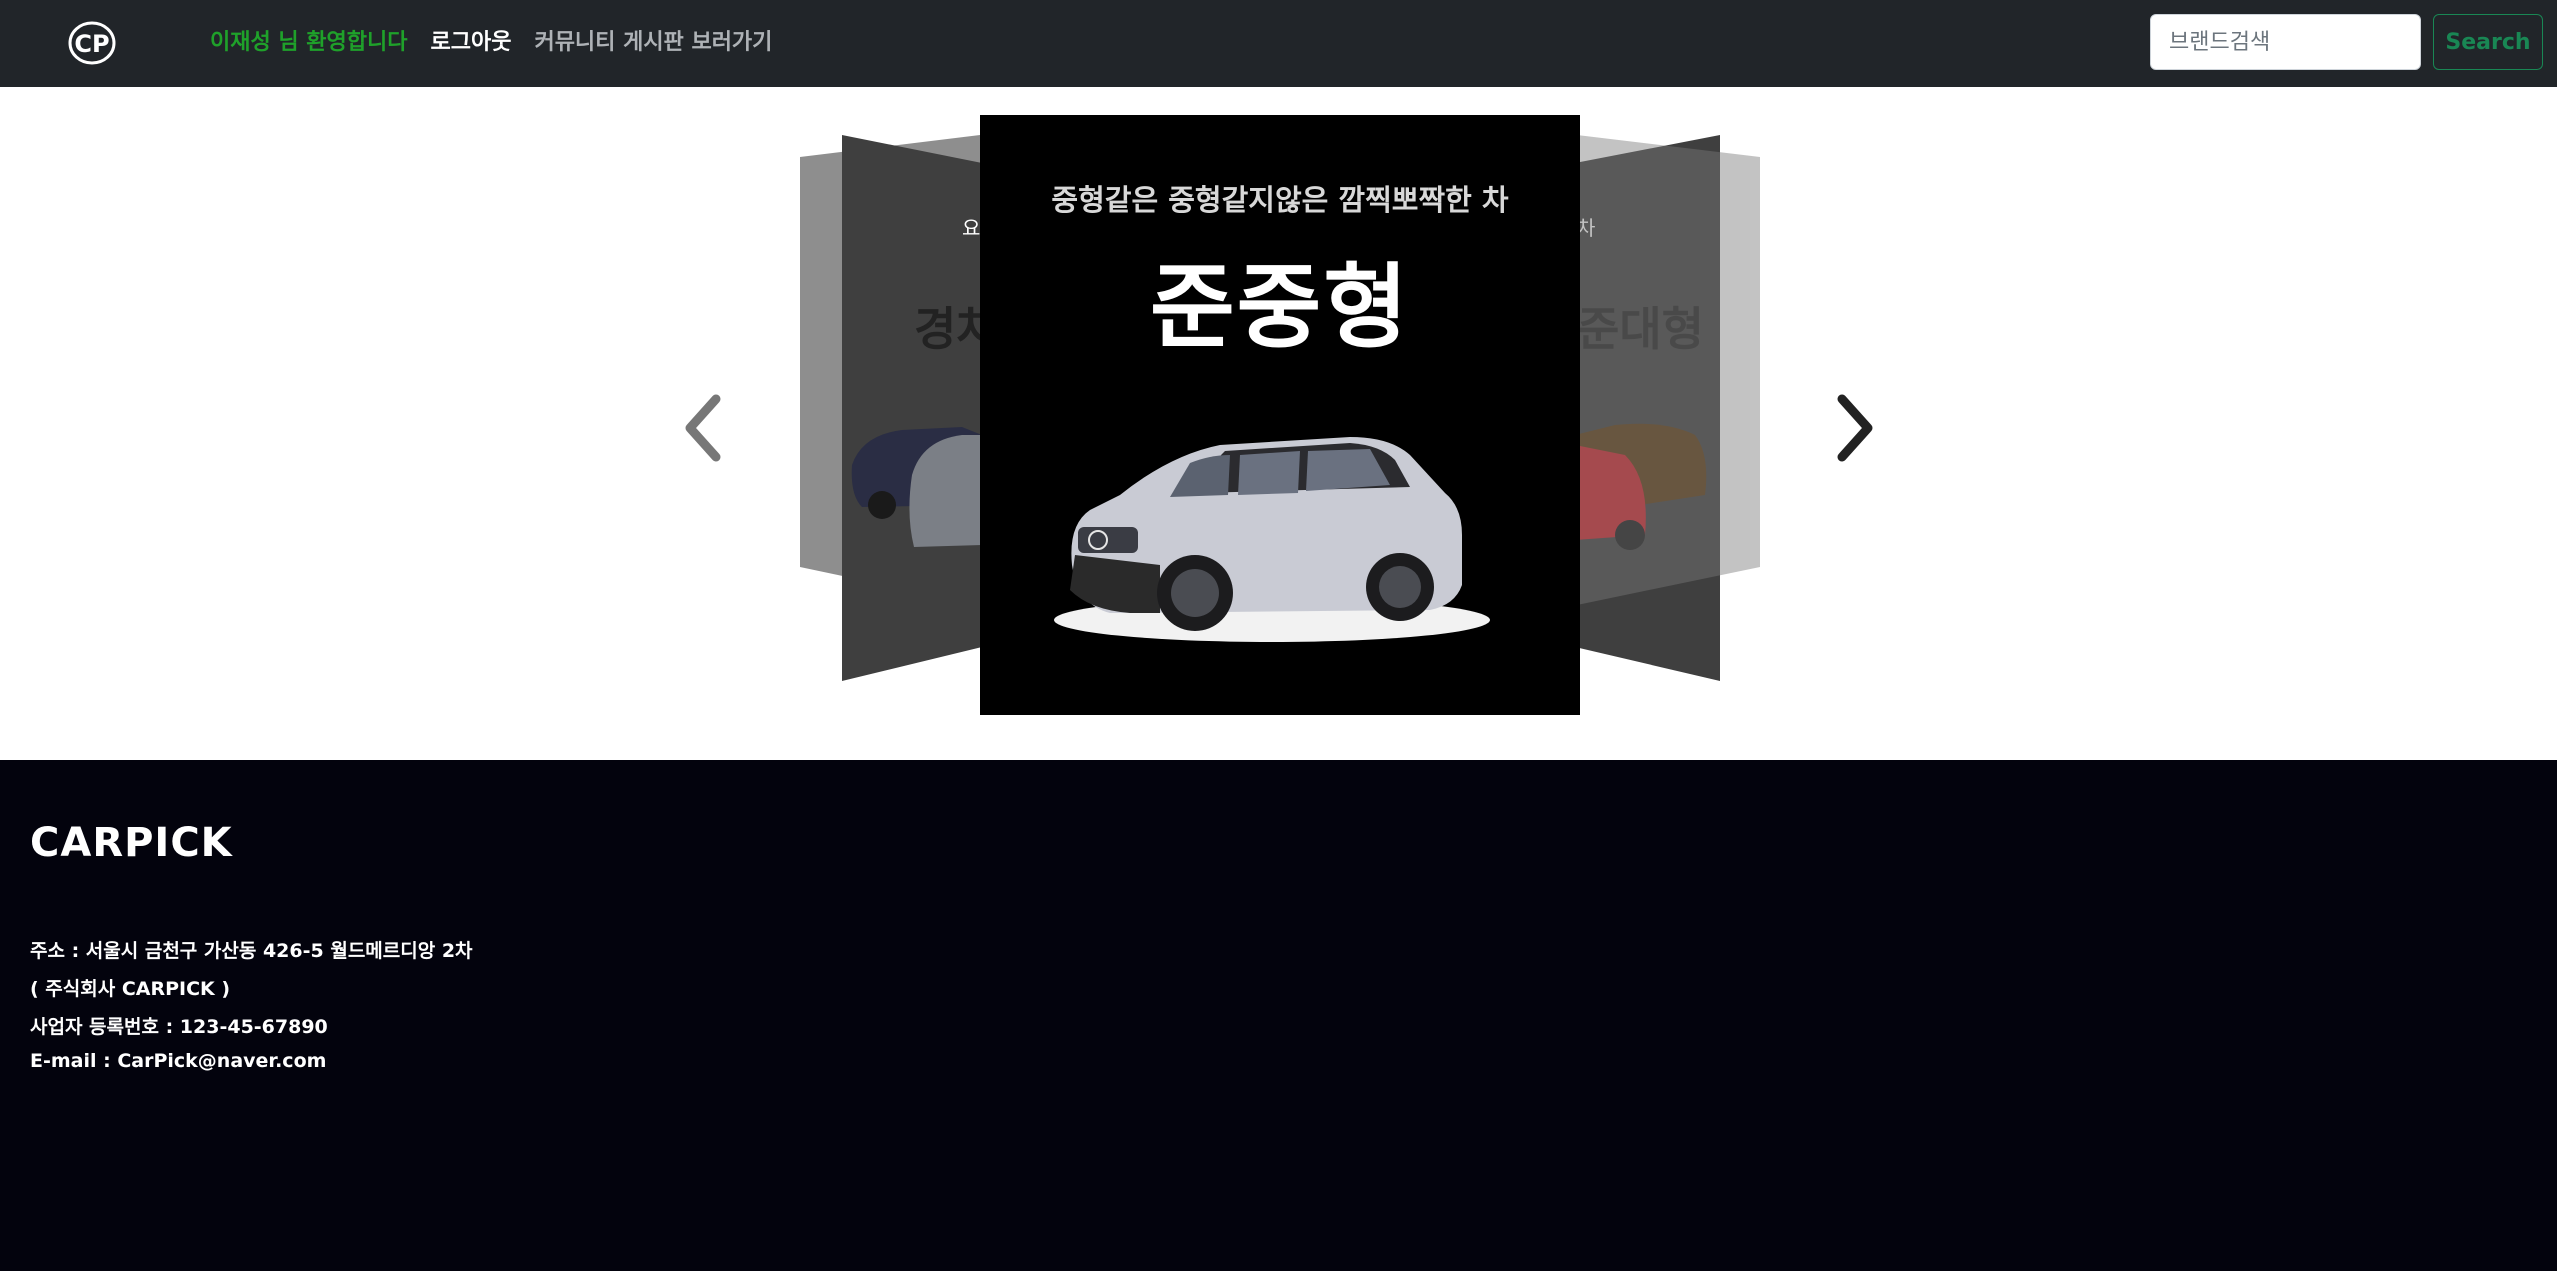 This screenshot has height=1271, width=2557. Describe the element at coordinates (1855, 428) in the screenshot. I see `chevron-right-icon` at that location.